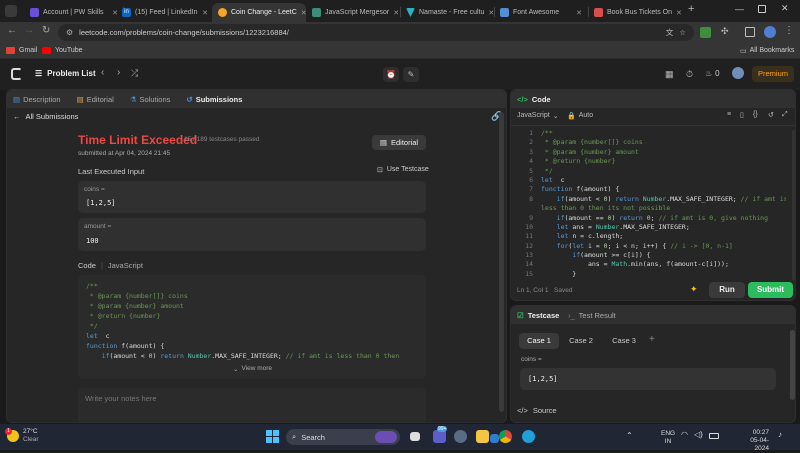 This screenshot has height=453, width=800. Describe the element at coordinates (259, 12) in the screenshot. I see `browser-tab-leetcode: Coin Change - LeetC ✕` at that location.